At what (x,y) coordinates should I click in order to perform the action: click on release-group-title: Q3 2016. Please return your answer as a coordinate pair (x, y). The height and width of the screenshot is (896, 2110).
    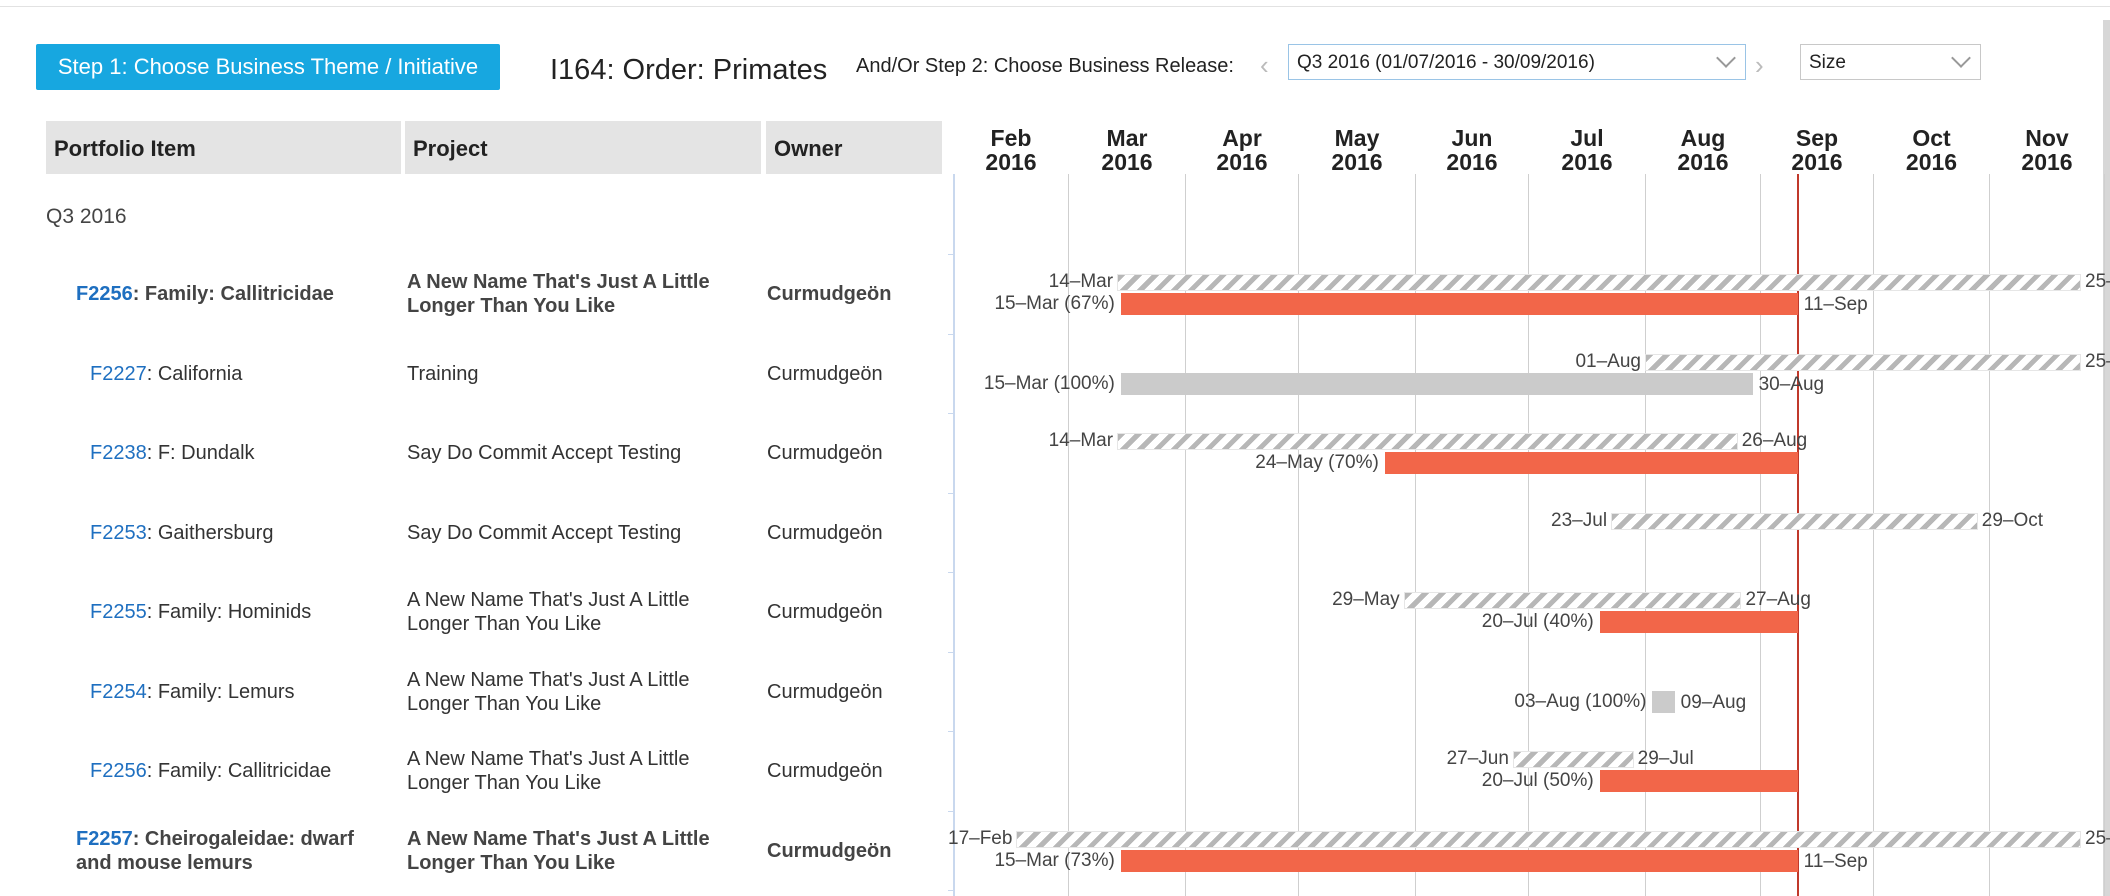
    Looking at the image, I should click on (86, 216).